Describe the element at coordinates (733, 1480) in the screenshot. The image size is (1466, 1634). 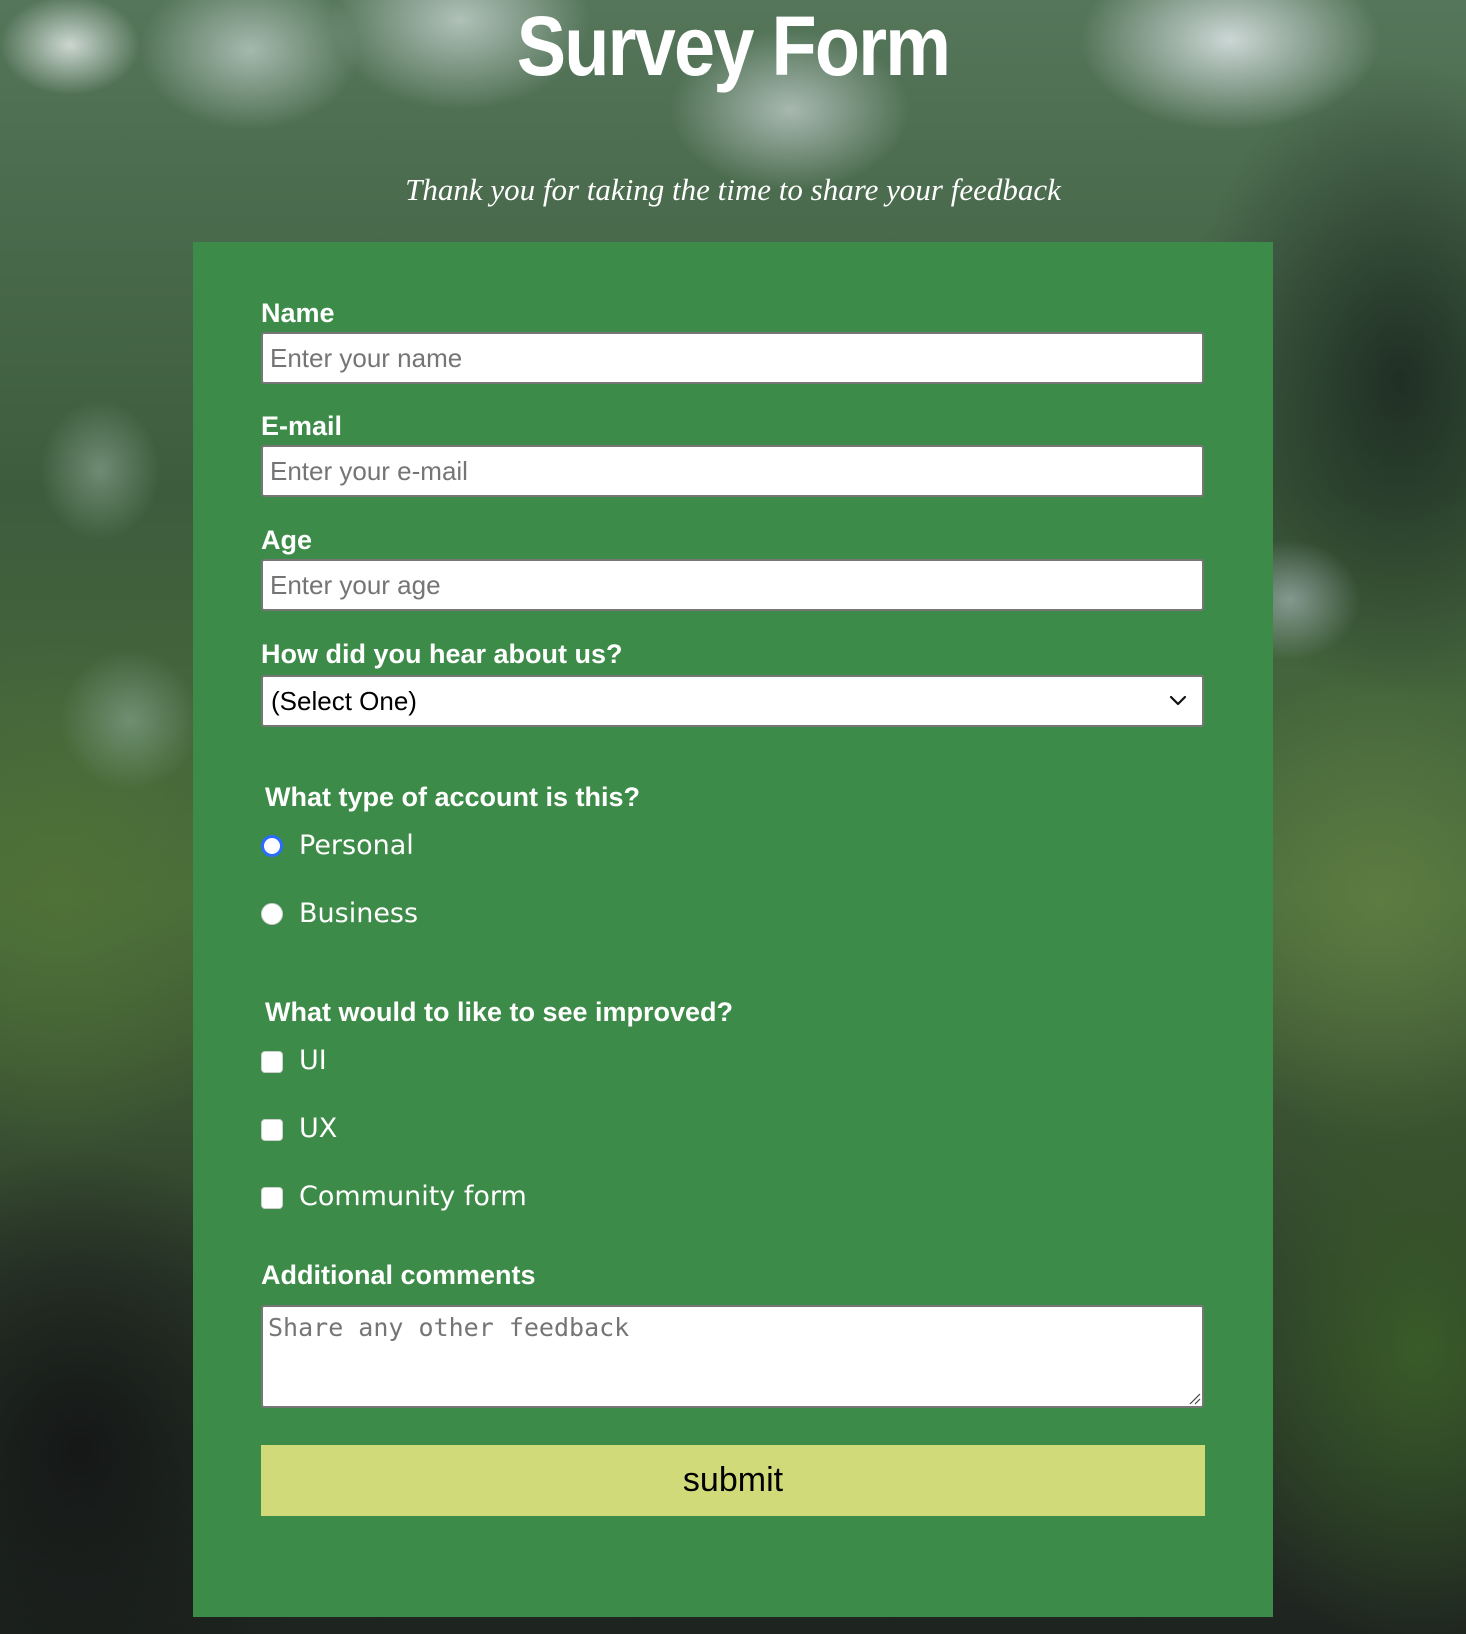
I see `submit-button: submit` at that location.